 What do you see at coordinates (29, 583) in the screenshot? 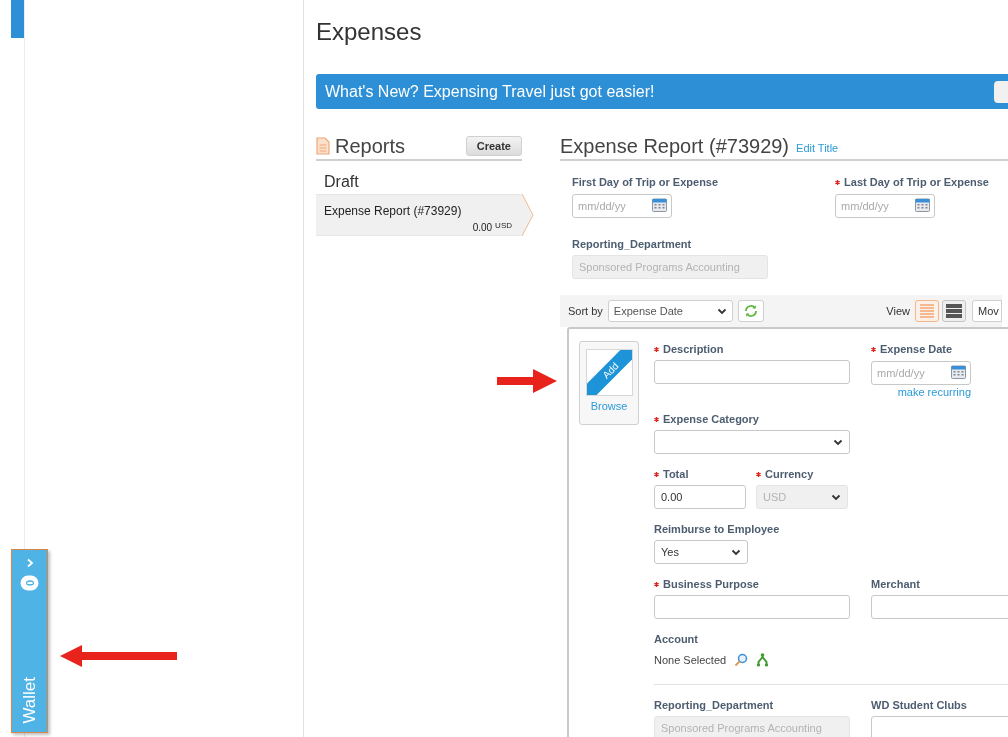
I see `wallet-count: 0` at bounding box center [29, 583].